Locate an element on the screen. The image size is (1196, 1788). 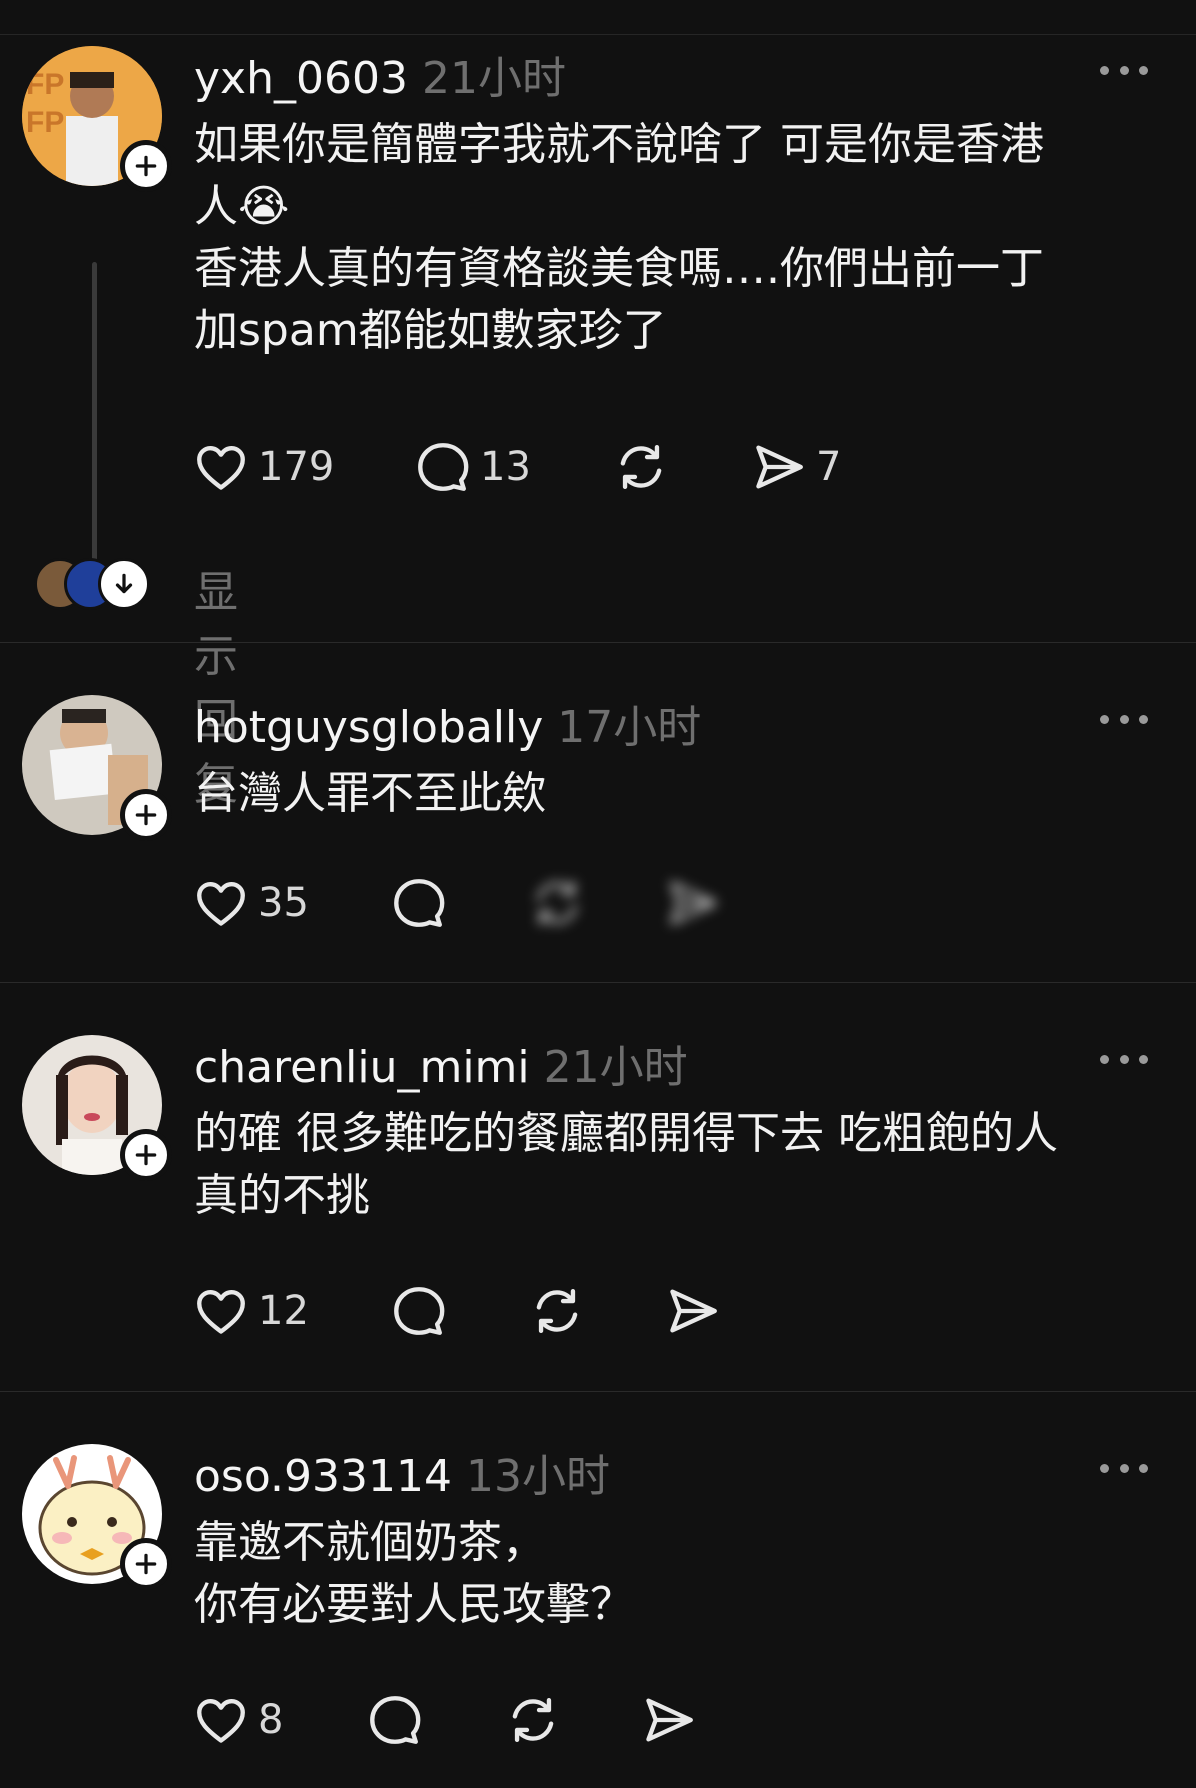
arrow-down-icon is located at coordinates (124, 583).